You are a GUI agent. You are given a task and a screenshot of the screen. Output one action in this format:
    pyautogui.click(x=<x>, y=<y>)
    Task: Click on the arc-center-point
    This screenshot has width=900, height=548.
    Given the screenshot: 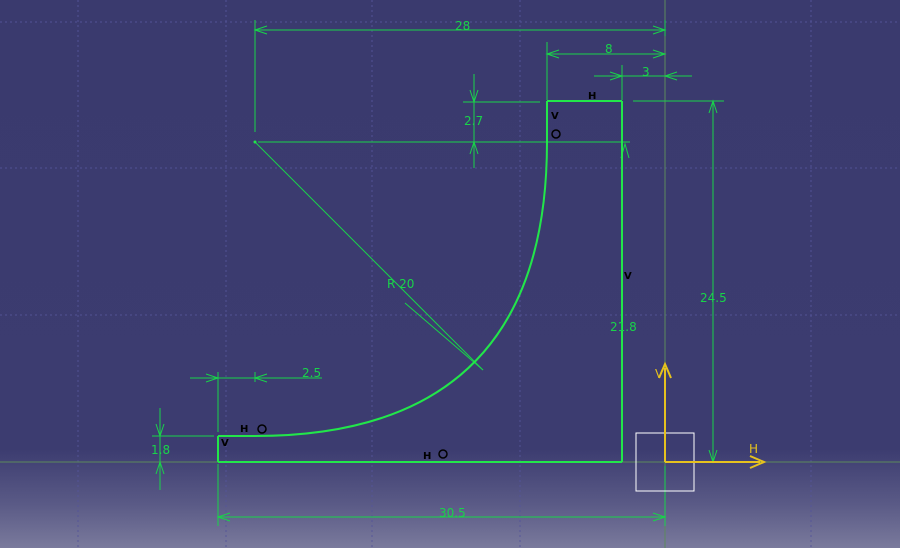 What is the action you would take?
    pyautogui.click(x=255, y=142)
    